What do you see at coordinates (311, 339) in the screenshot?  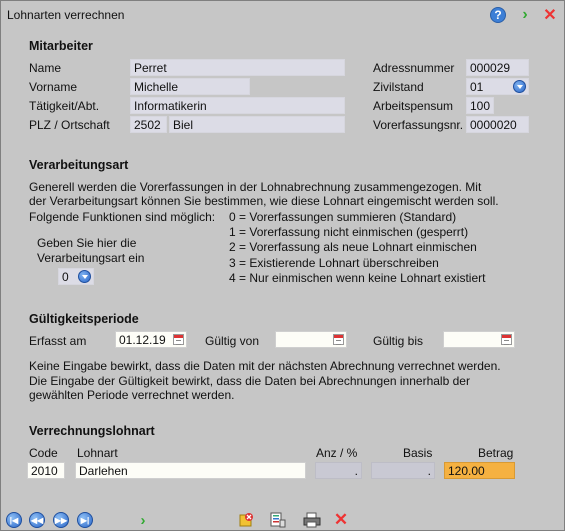 I see `gueltig-von-date-field` at bounding box center [311, 339].